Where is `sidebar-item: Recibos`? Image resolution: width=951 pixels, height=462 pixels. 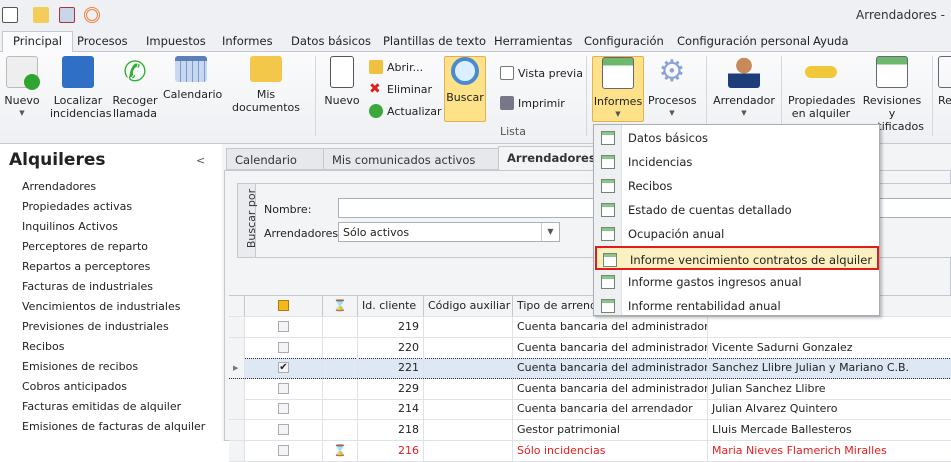
sidebar-item: Recibos is located at coordinates (43, 346).